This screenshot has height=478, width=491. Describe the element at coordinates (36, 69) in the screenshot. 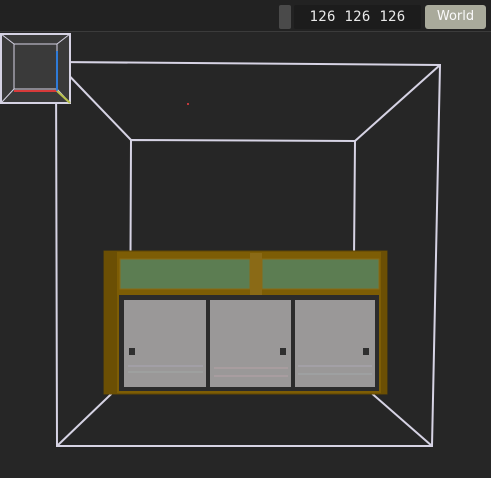

I see `orientation-gizmo` at that location.